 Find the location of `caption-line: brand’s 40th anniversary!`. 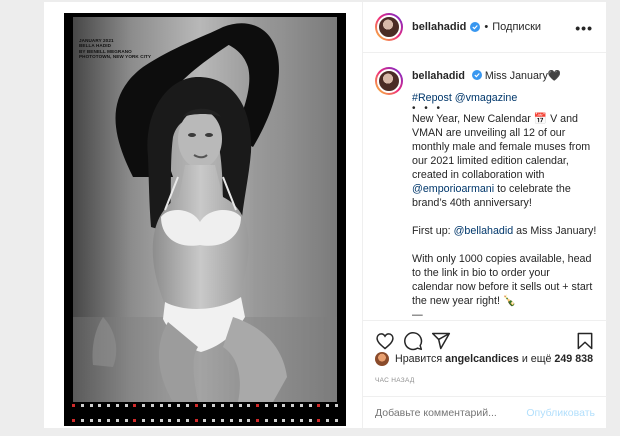

caption-line: brand’s 40th anniversary! is located at coordinates (472, 203).